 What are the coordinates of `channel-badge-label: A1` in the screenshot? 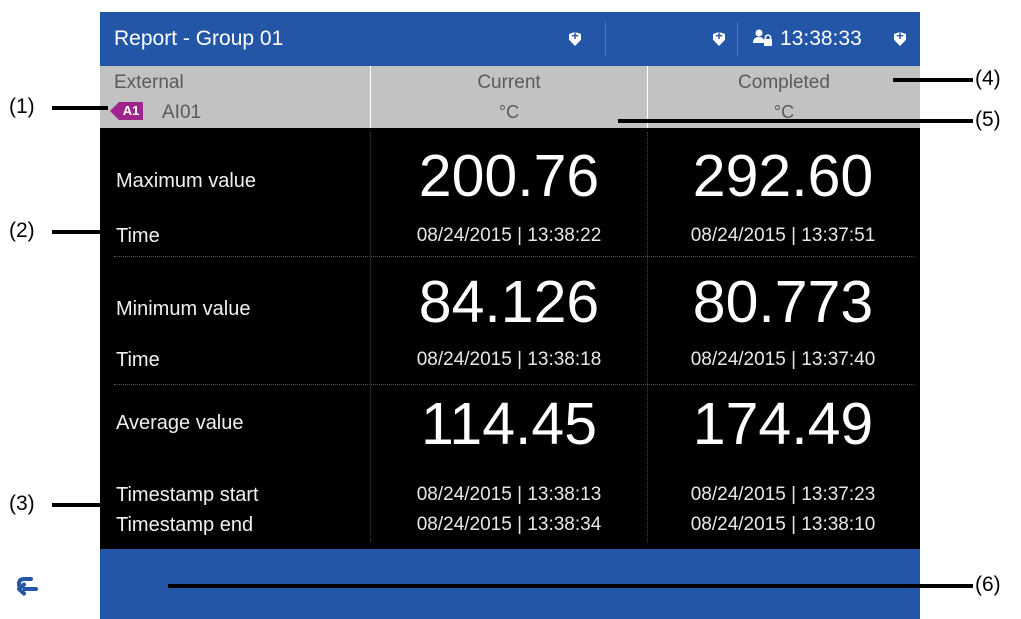 It's located at (131, 111).